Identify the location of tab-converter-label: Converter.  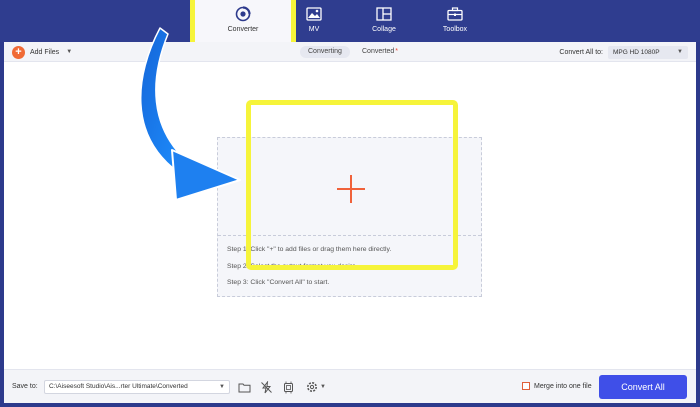
(243, 29).